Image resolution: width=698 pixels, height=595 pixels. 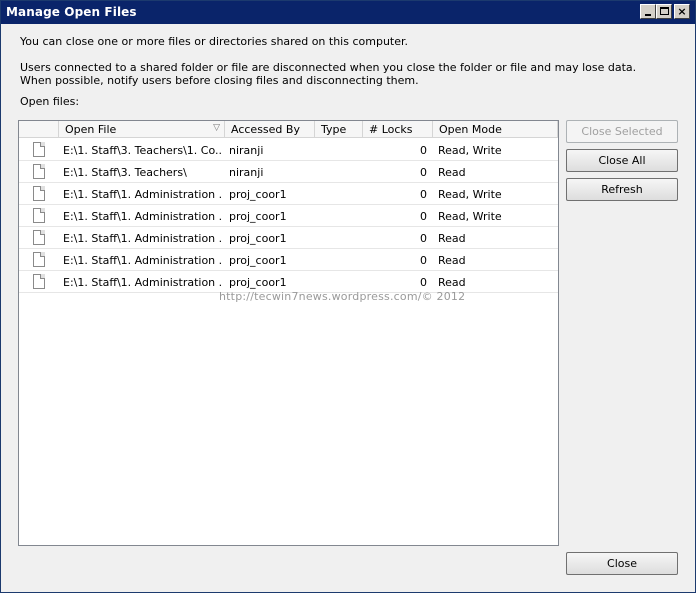 What do you see at coordinates (334, 129) in the screenshot?
I see `column-header-type-label: Type` at bounding box center [334, 129].